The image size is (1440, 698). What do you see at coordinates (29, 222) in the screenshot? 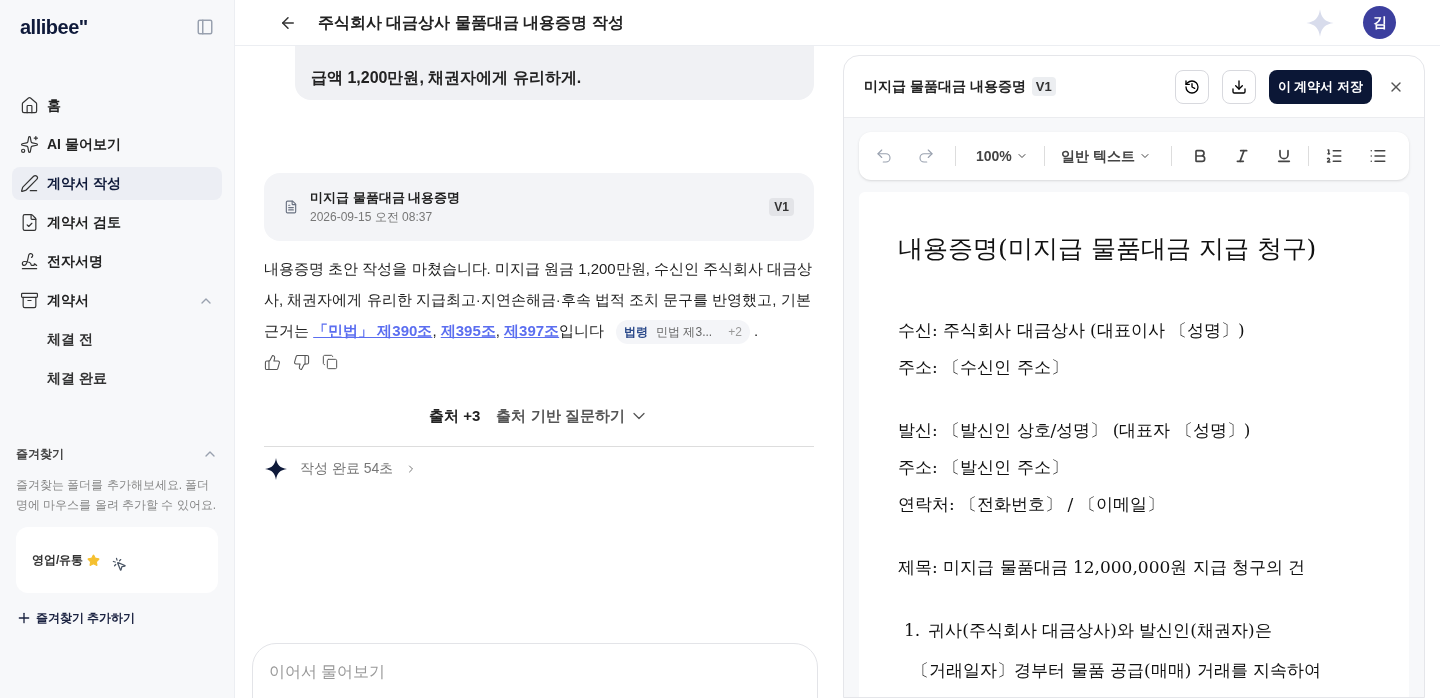
I see `file-check-icon` at bounding box center [29, 222].